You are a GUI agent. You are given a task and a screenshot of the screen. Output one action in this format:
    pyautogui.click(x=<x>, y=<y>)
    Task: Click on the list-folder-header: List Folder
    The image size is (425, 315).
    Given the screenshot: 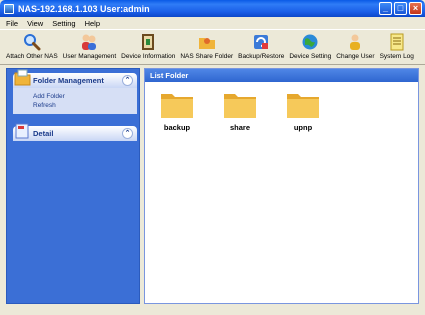 What is the action you would take?
    pyautogui.click(x=281, y=75)
    